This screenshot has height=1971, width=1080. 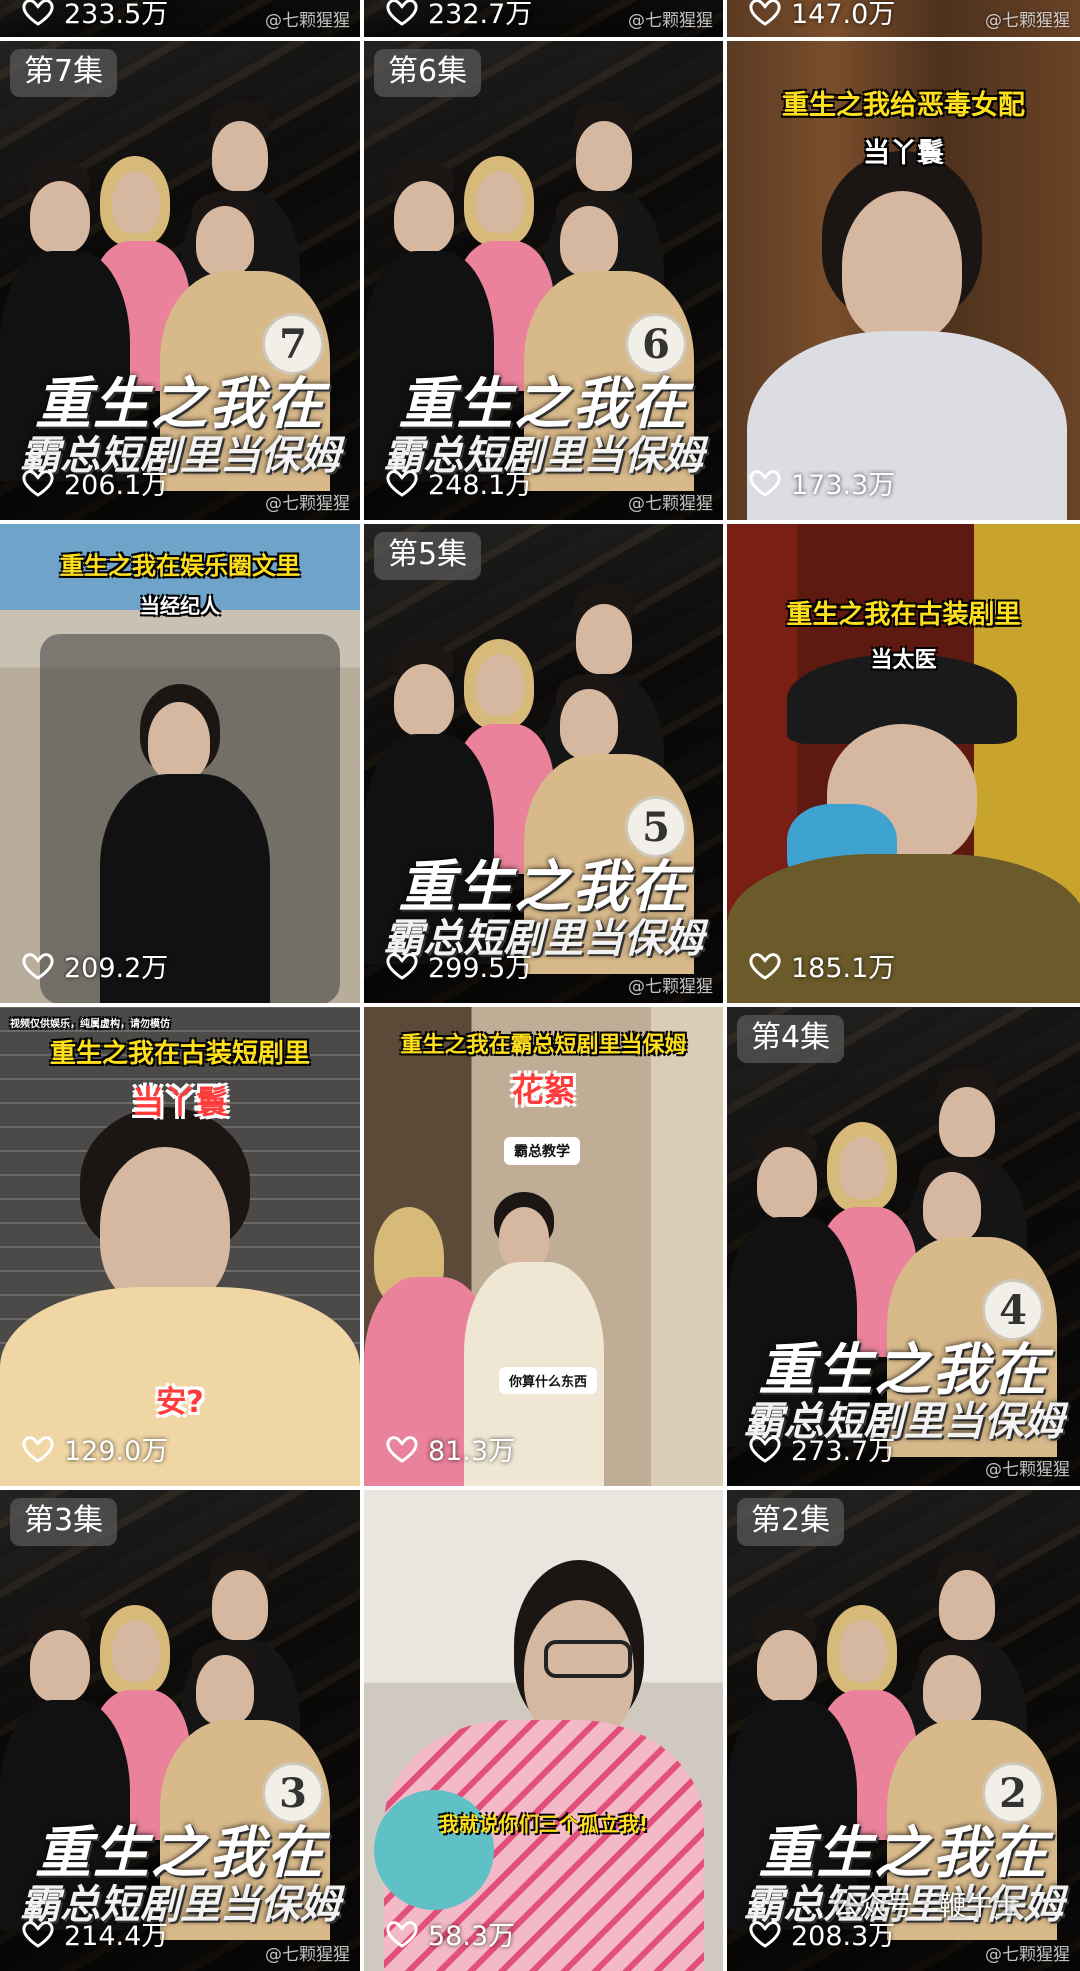 What do you see at coordinates (543, 1246) in the screenshot?
I see `video-card-bloopers: 重生之我在霸总短剧里当保姆 花絮 霸总教学 你算什么东西 81.3万` at bounding box center [543, 1246].